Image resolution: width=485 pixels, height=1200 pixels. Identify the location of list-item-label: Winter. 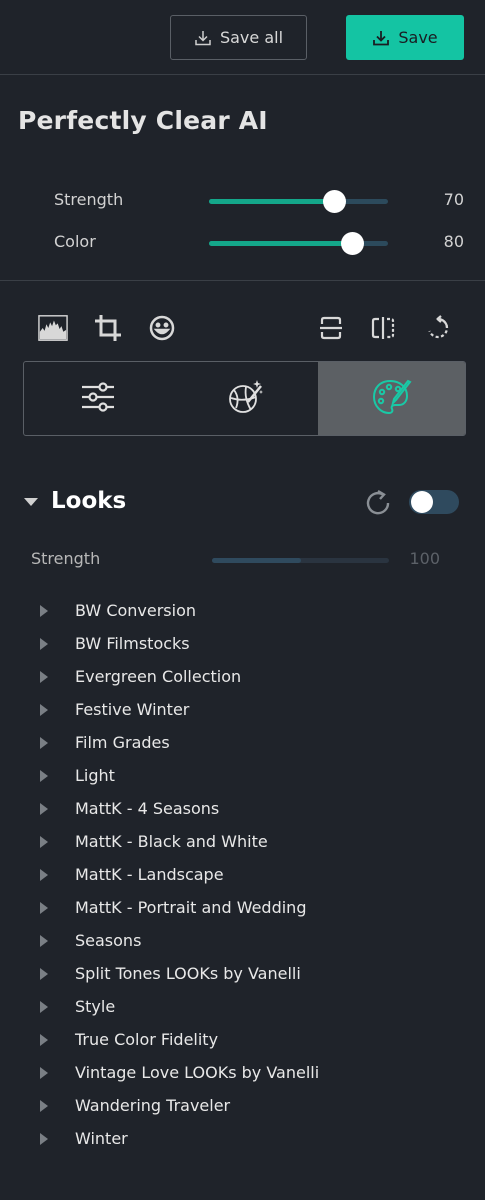
(101, 1138).